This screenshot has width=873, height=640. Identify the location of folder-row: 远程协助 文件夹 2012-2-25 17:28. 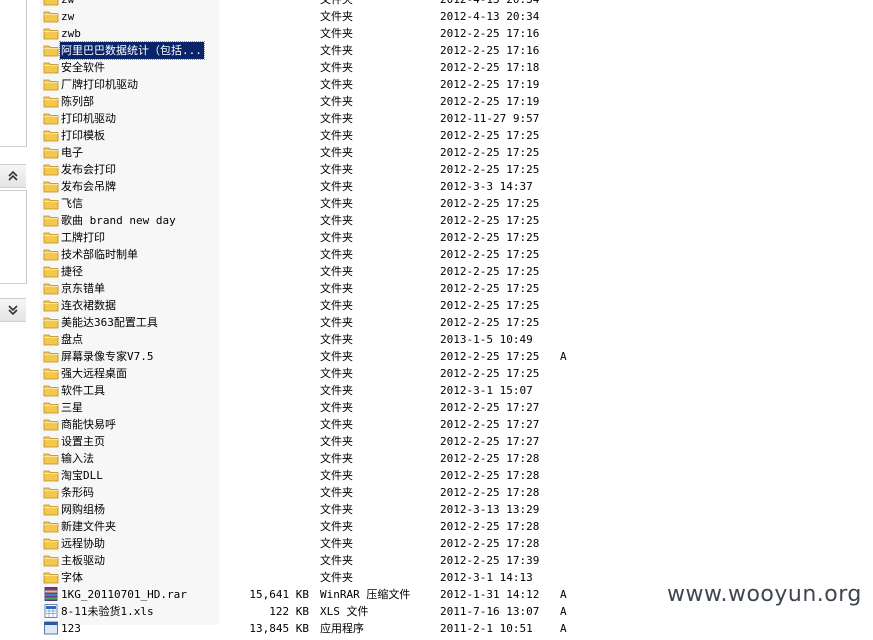
(436, 543).